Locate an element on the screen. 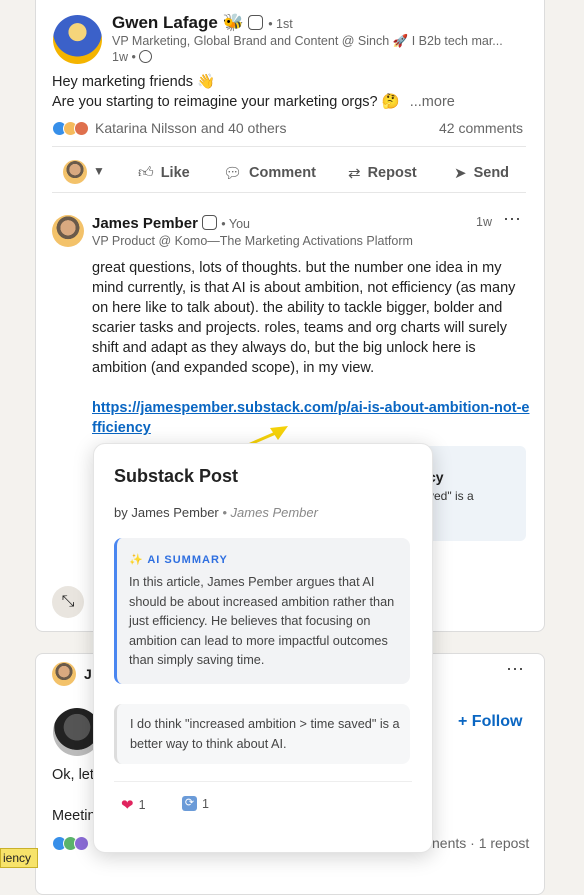  second-actor-name: J is located at coordinates (88, 674).